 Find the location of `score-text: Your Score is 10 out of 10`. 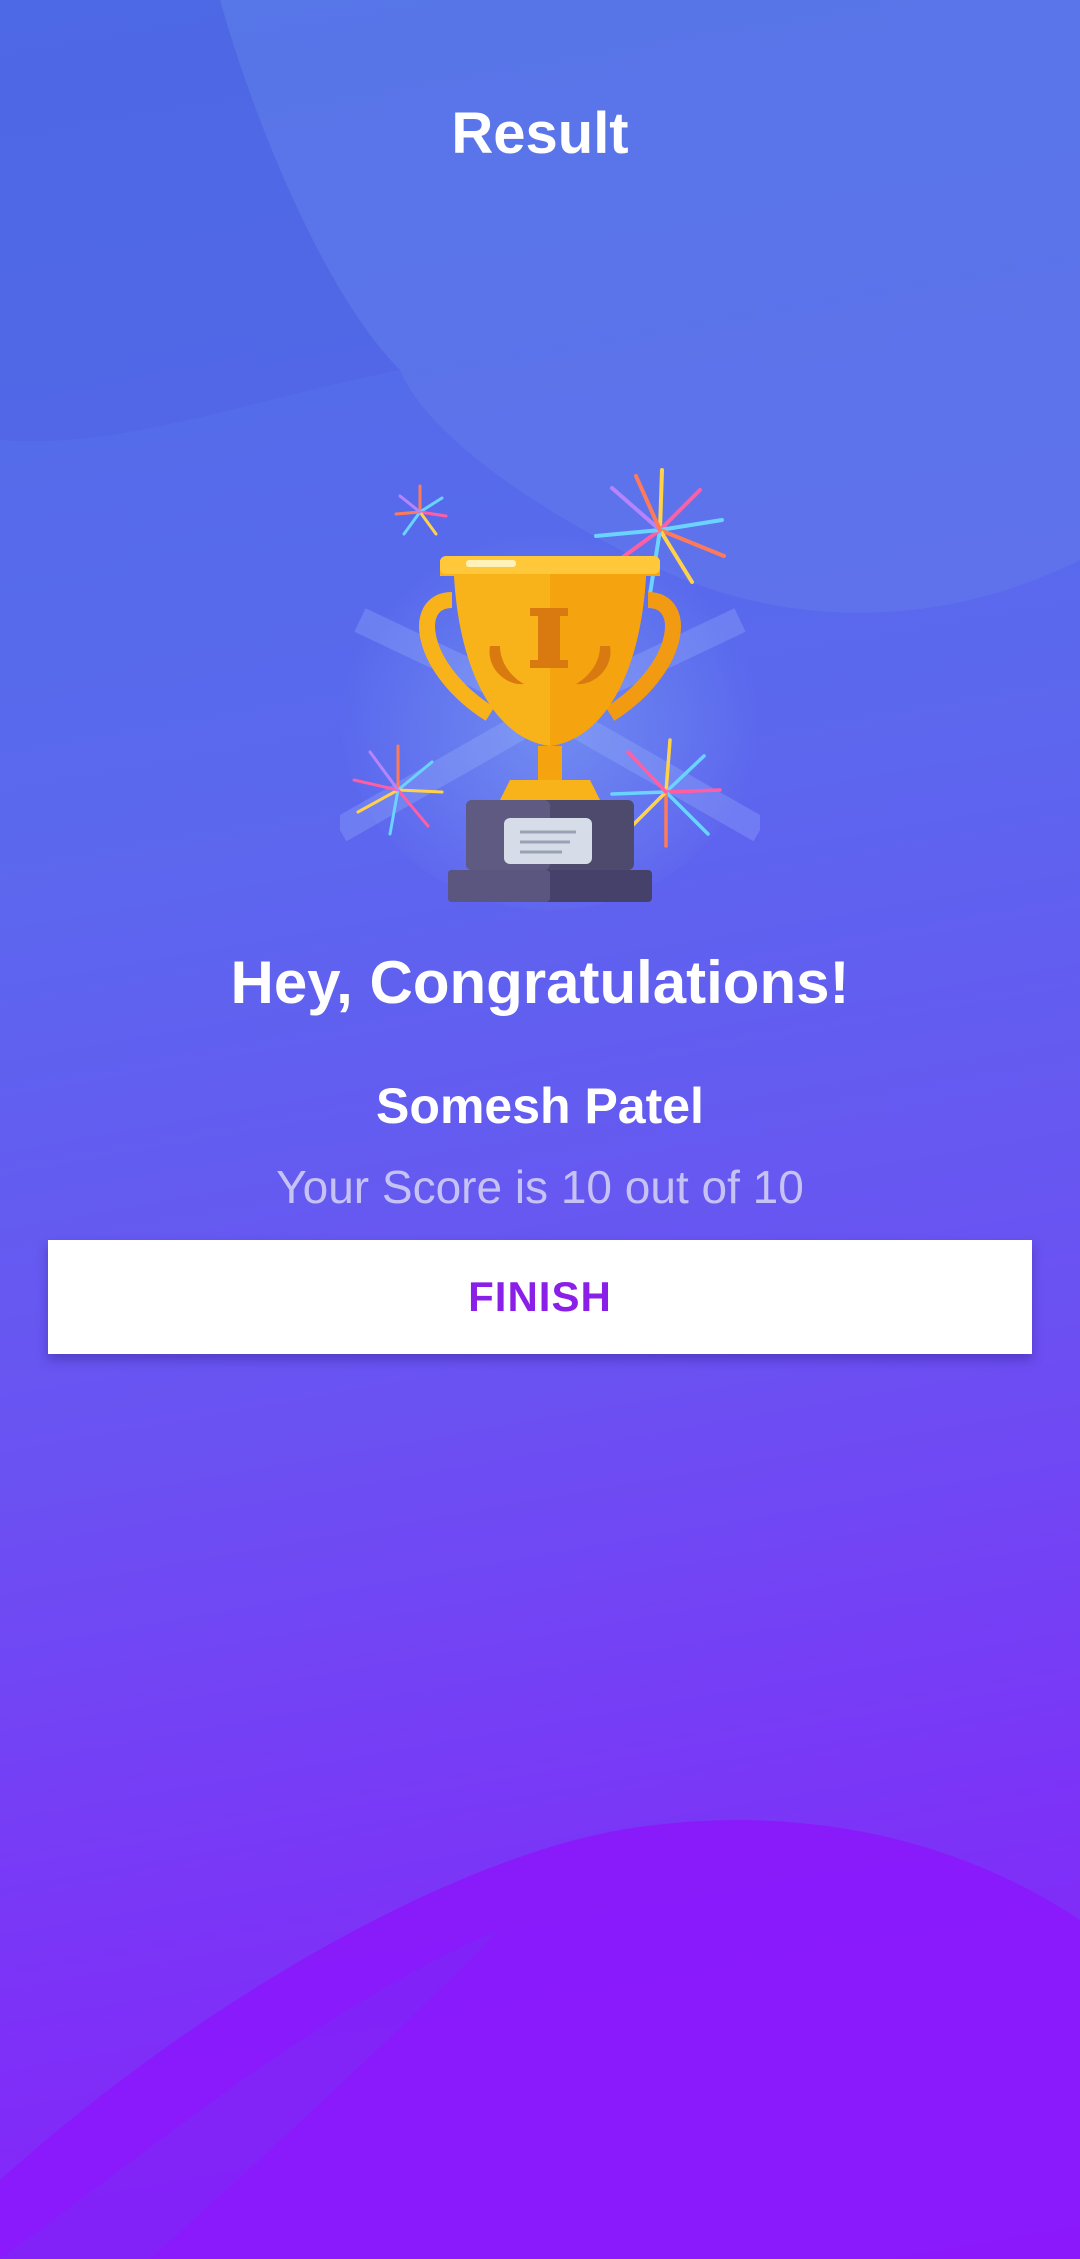

score-text: Your Score is 10 out of 10 is located at coordinates (540, 1187).